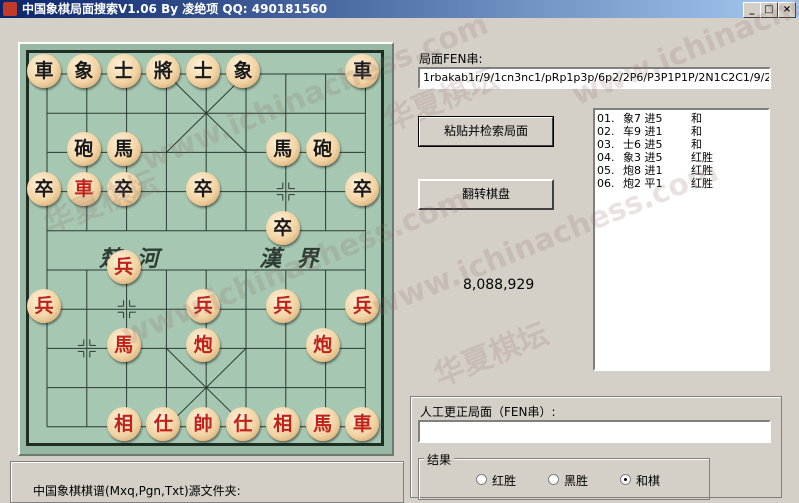 This screenshot has width=799, height=503. I want to click on move-row: 03. 士6 进5 和, so click(682, 144).